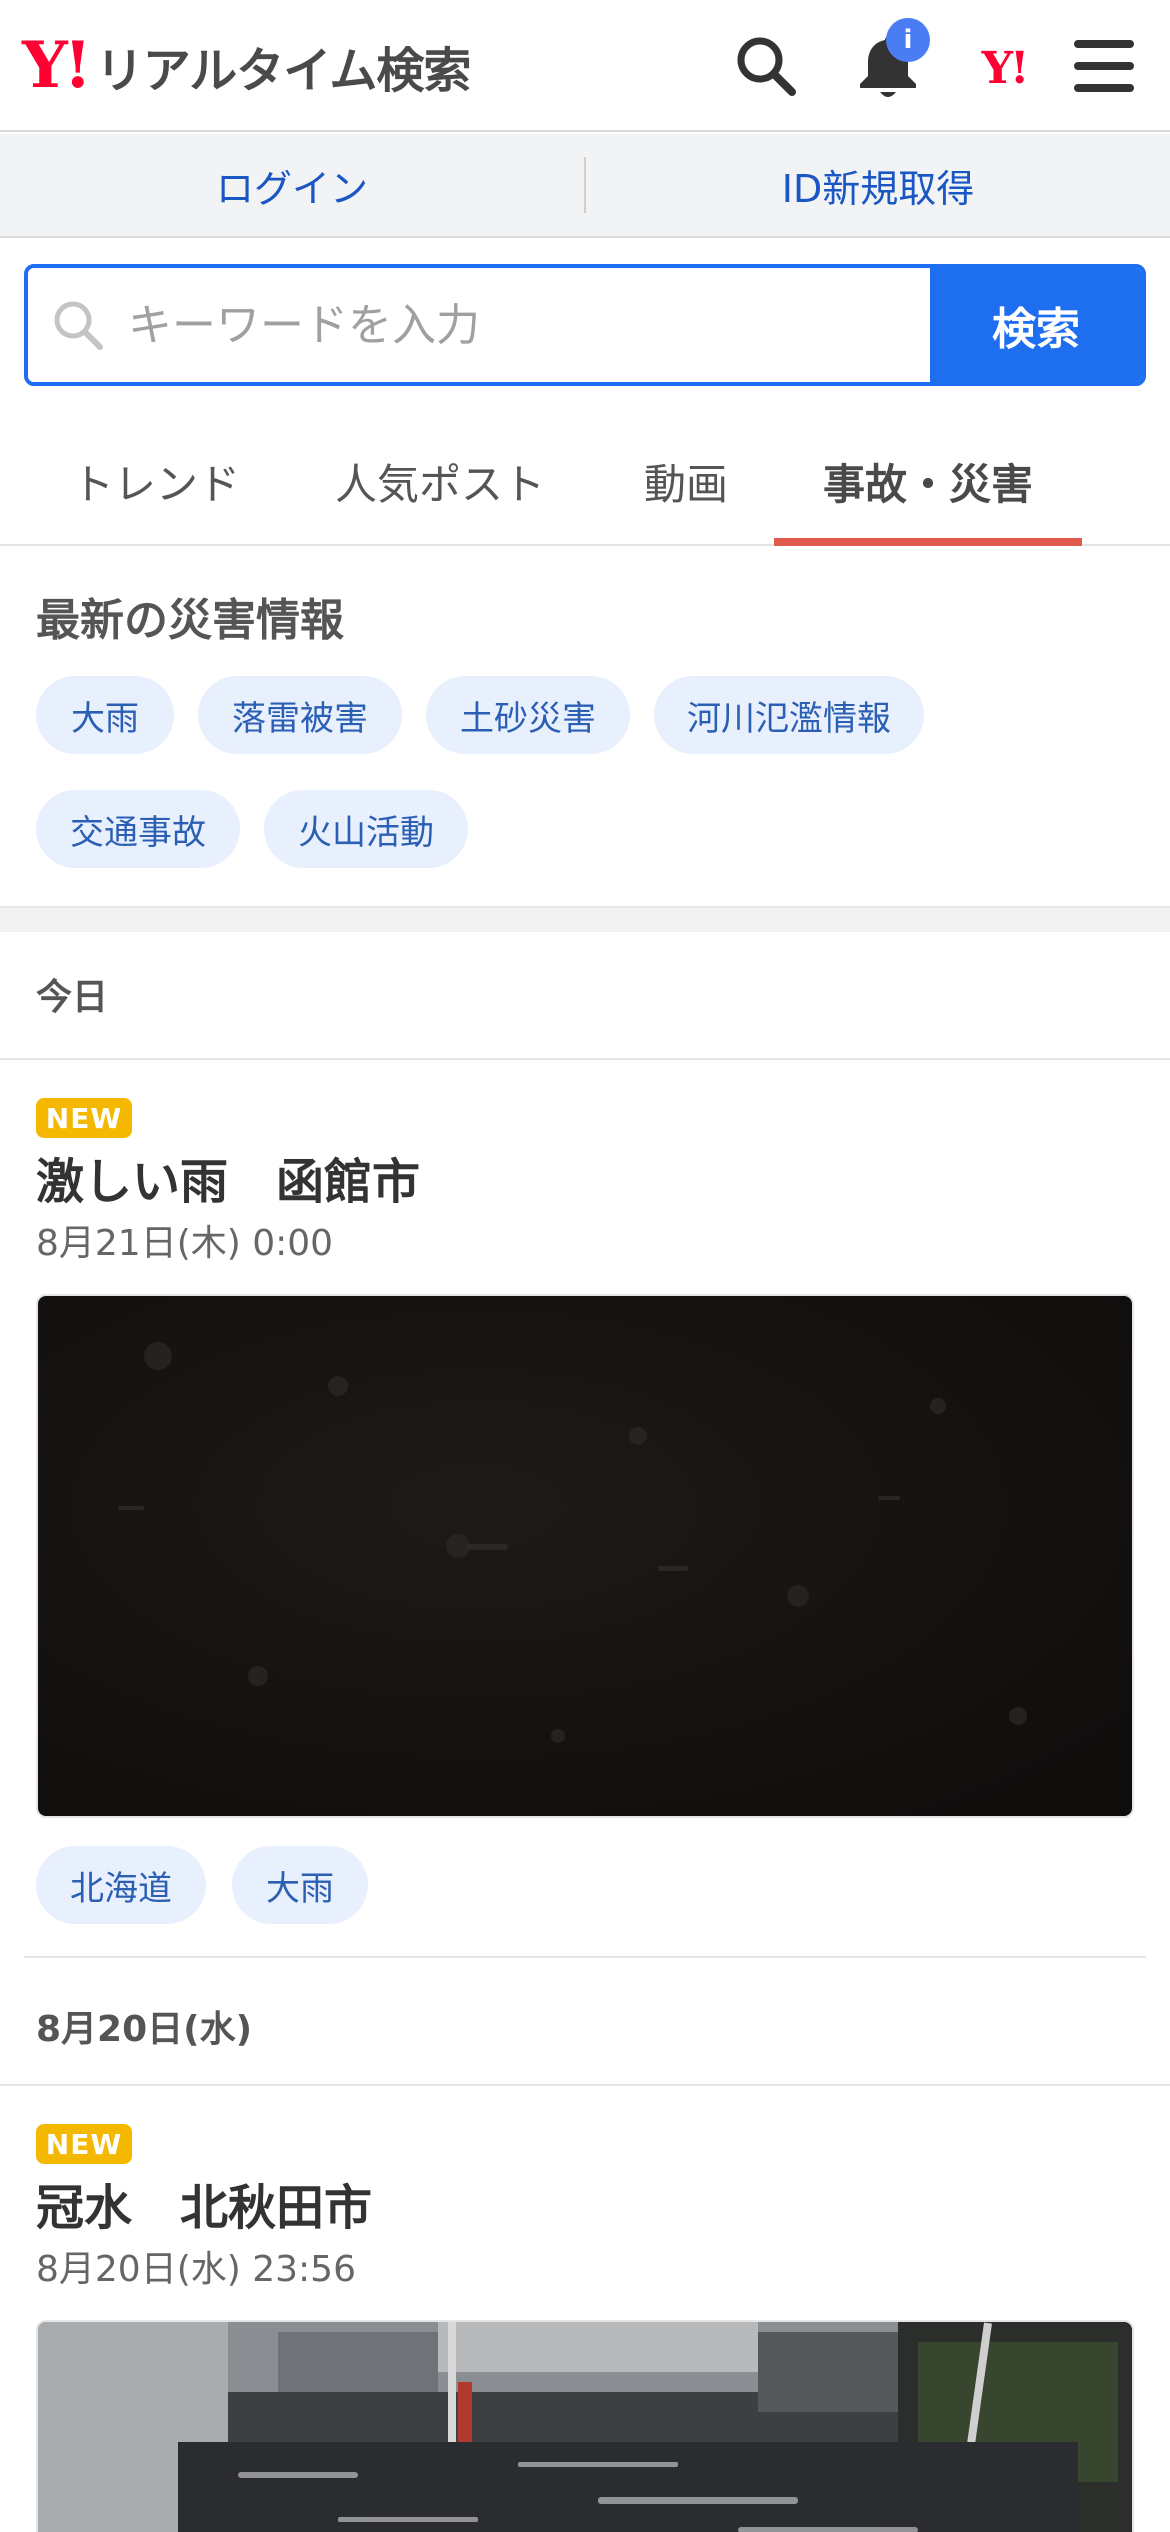 The image size is (1170, 2532). Describe the element at coordinates (585, 186) in the screenshot. I see `login-bar: ログイン ID新規取得` at that location.